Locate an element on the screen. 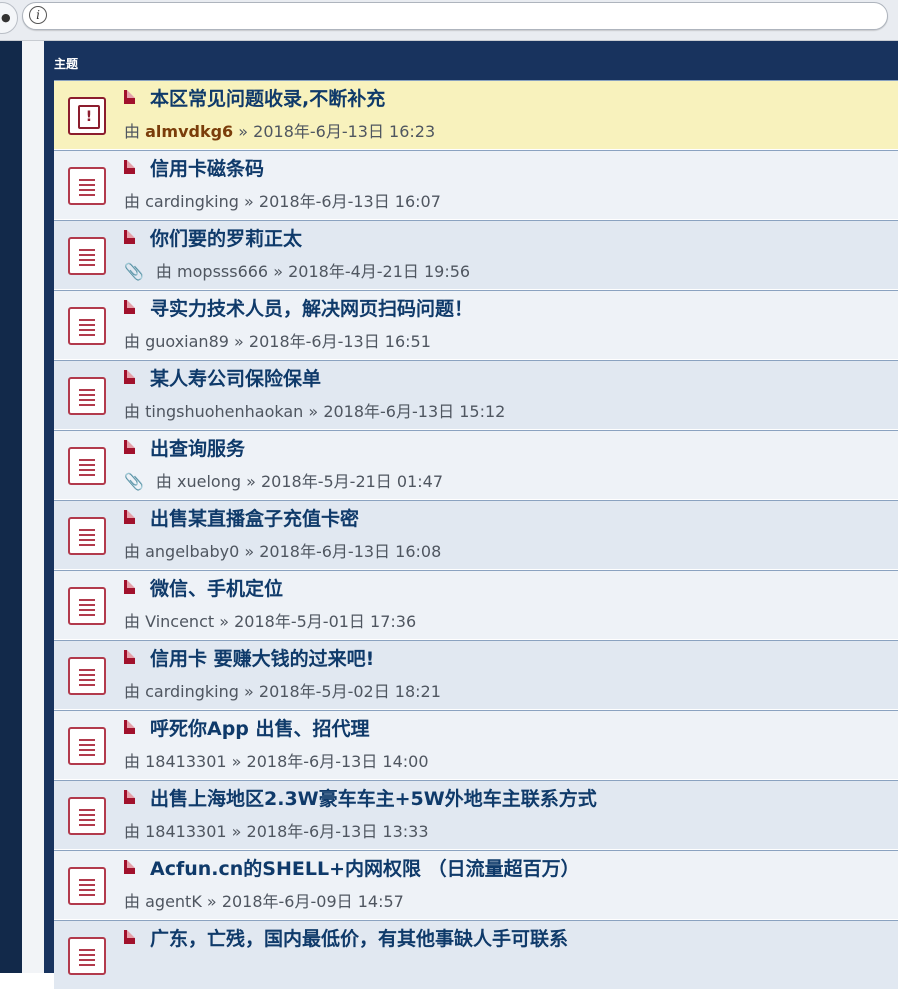 The height and width of the screenshot is (990, 898). topic-title-link: 出查询服务 is located at coordinates (197, 447).